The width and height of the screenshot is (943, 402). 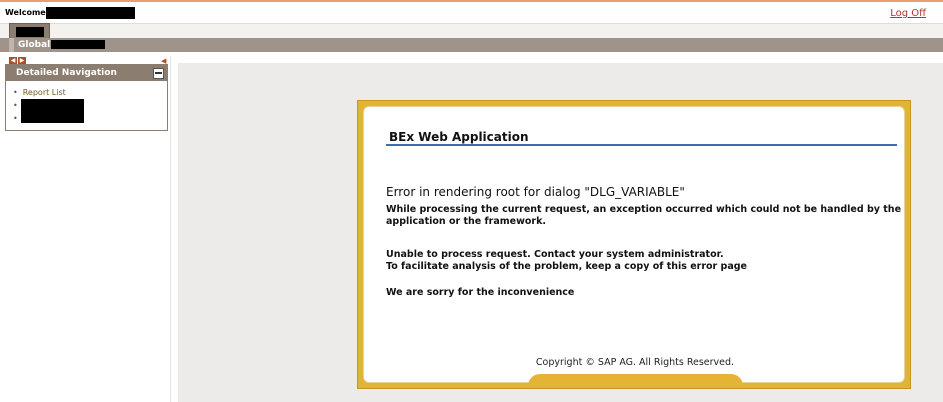 I want to click on top-level-tab, so click(x=29, y=31).